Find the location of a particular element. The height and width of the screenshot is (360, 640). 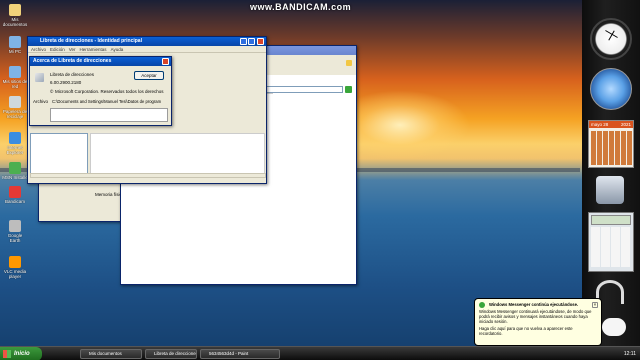

media-player-gadget is located at coordinates (611, 89).